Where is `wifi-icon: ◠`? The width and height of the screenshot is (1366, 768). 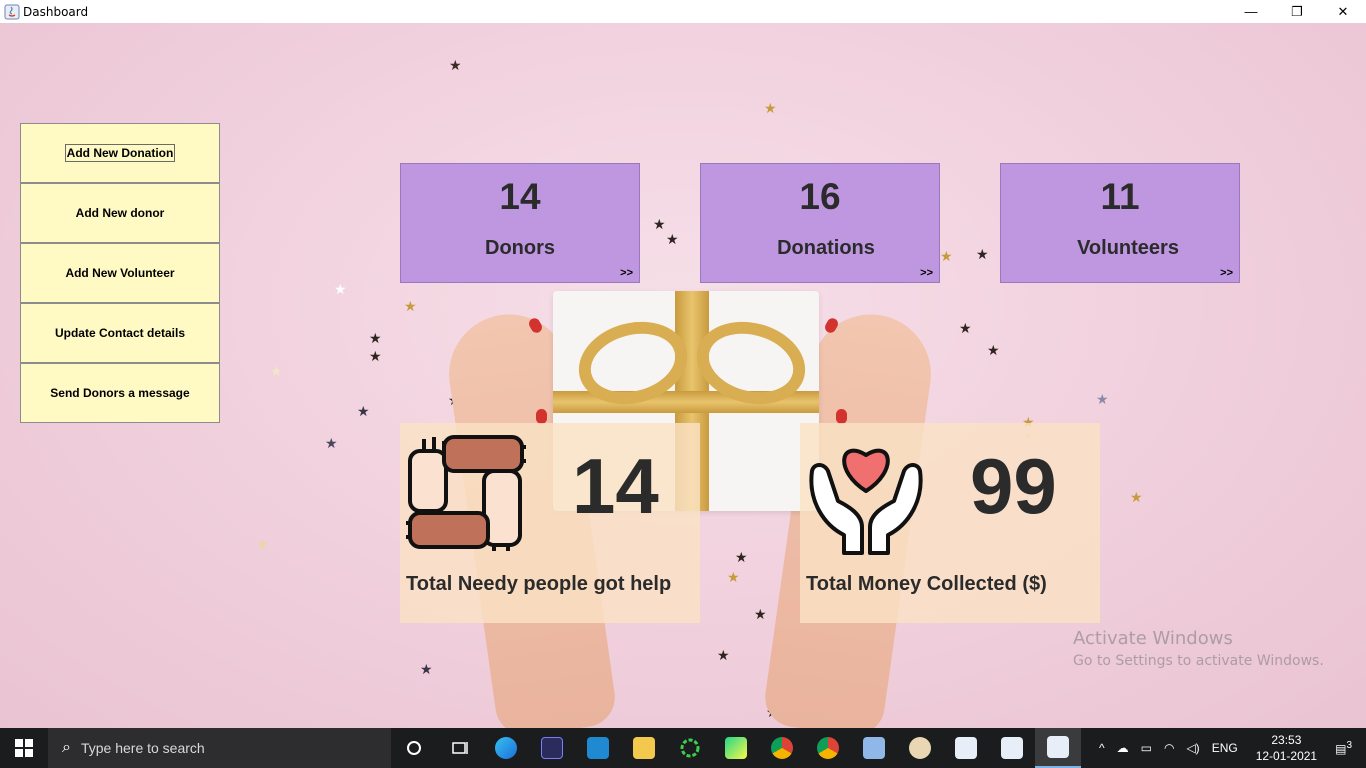 wifi-icon: ◠ is located at coordinates (1169, 748).